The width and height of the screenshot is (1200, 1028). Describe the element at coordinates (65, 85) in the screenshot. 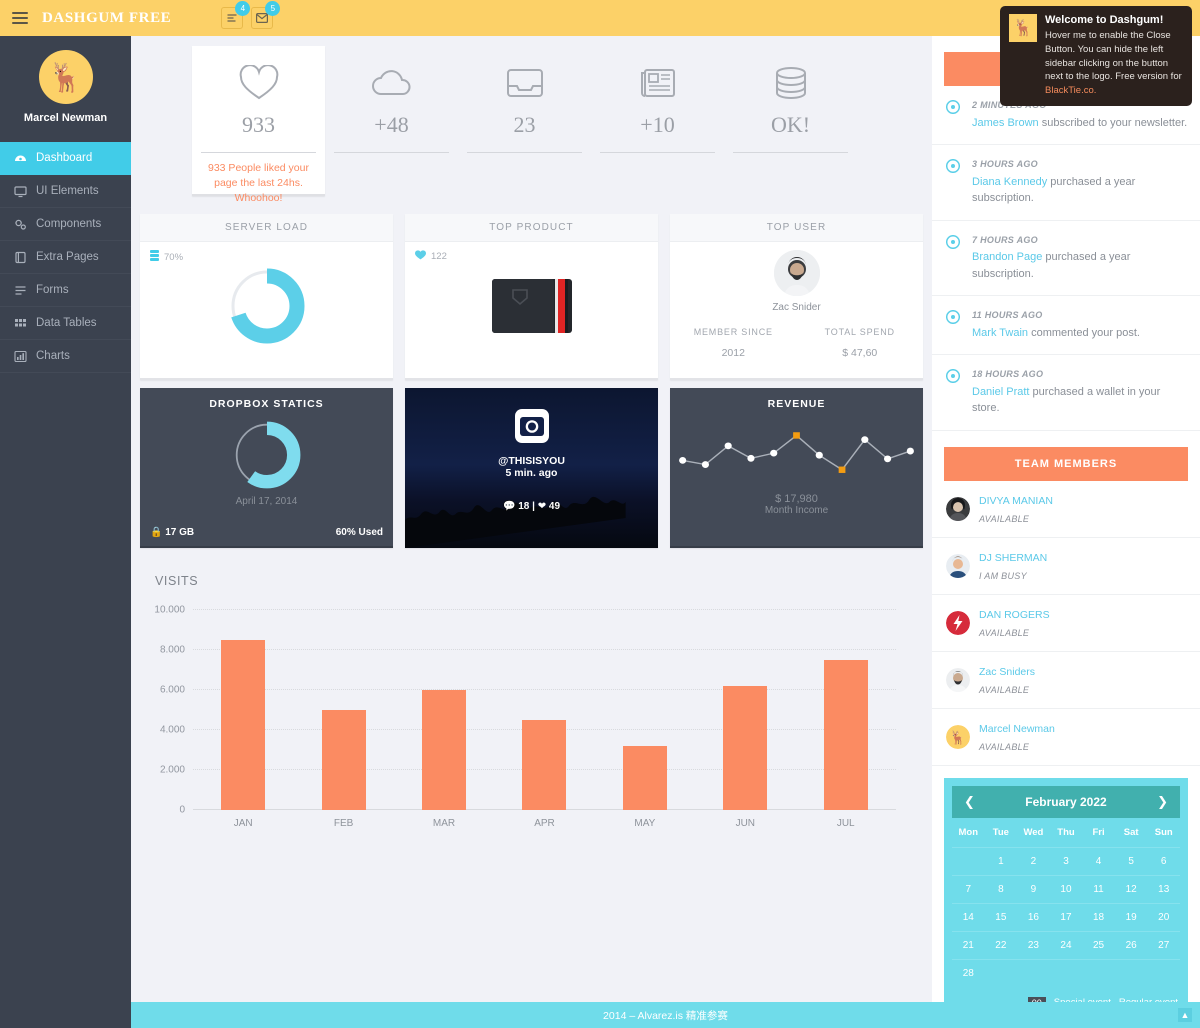

I see `sidebar-profile: 🦌 Marcel Newman` at that location.